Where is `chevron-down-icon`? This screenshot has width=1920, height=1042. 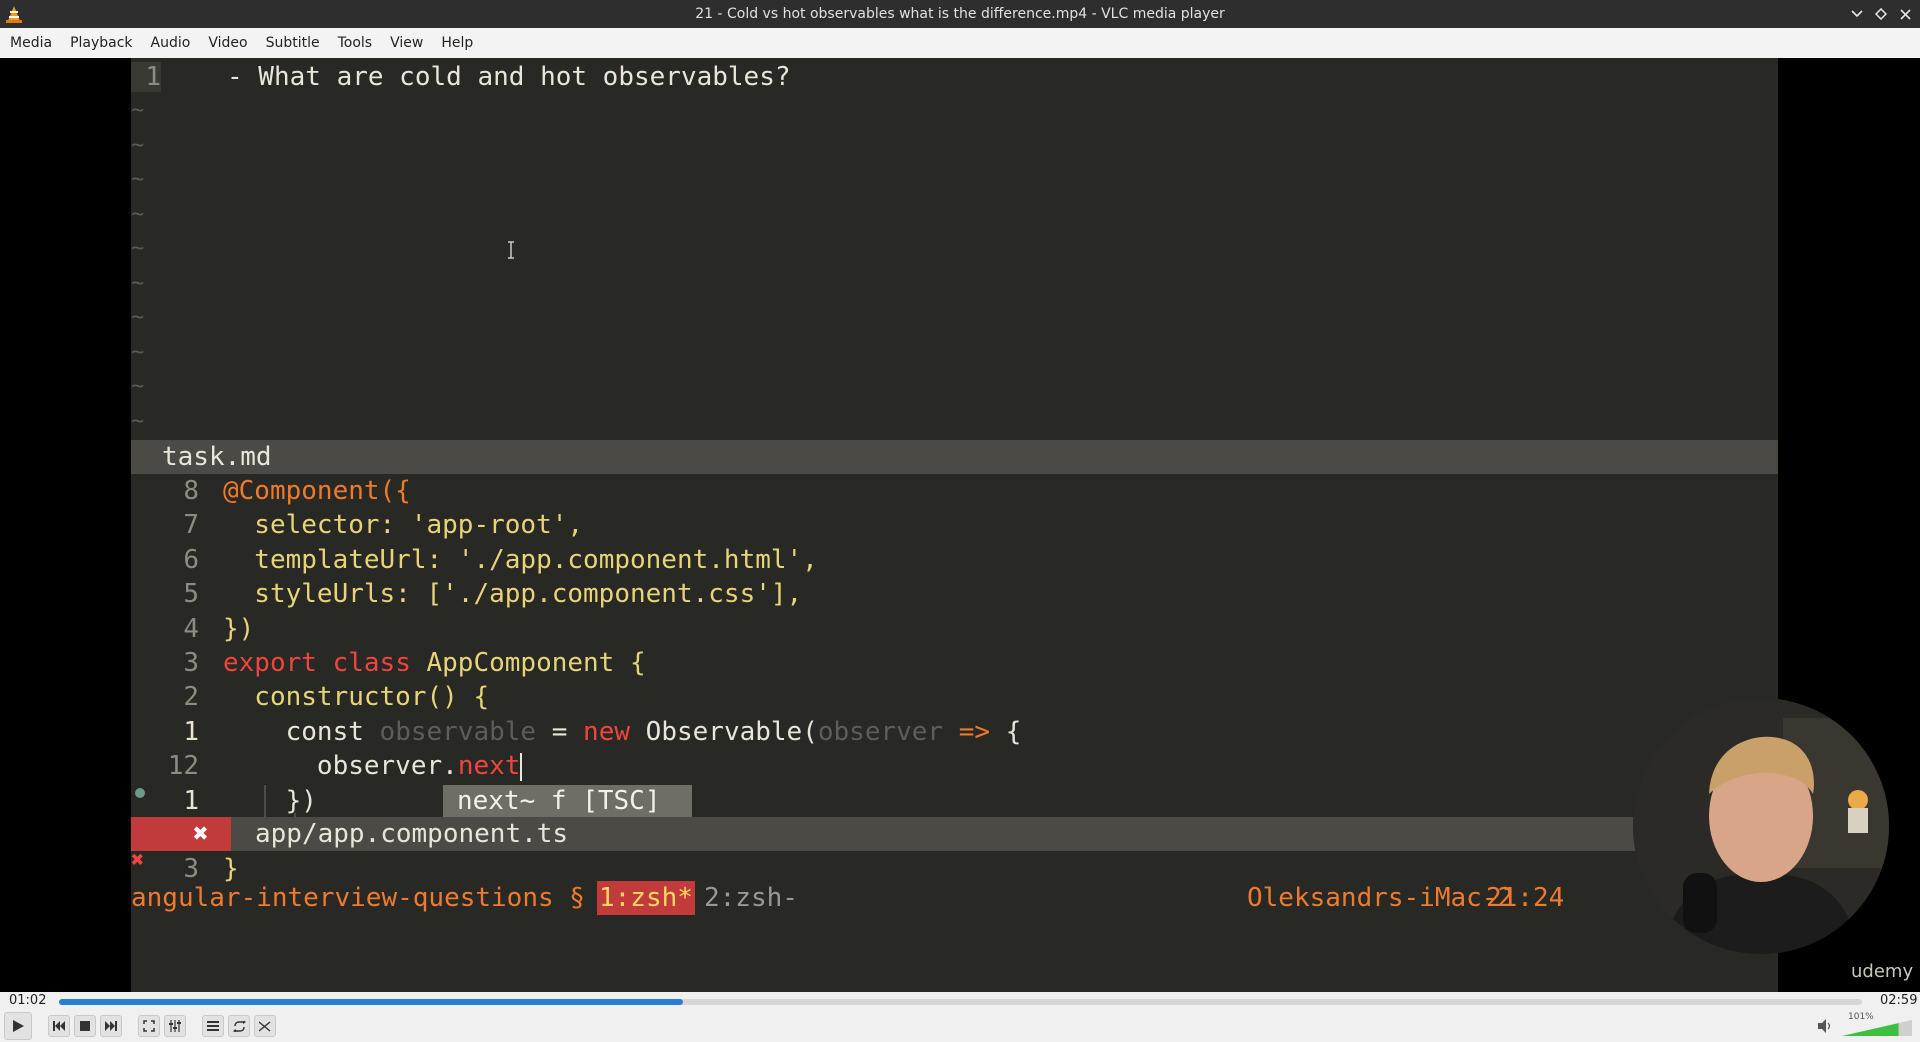 chevron-down-icon is located at coordinates (1857, 14).